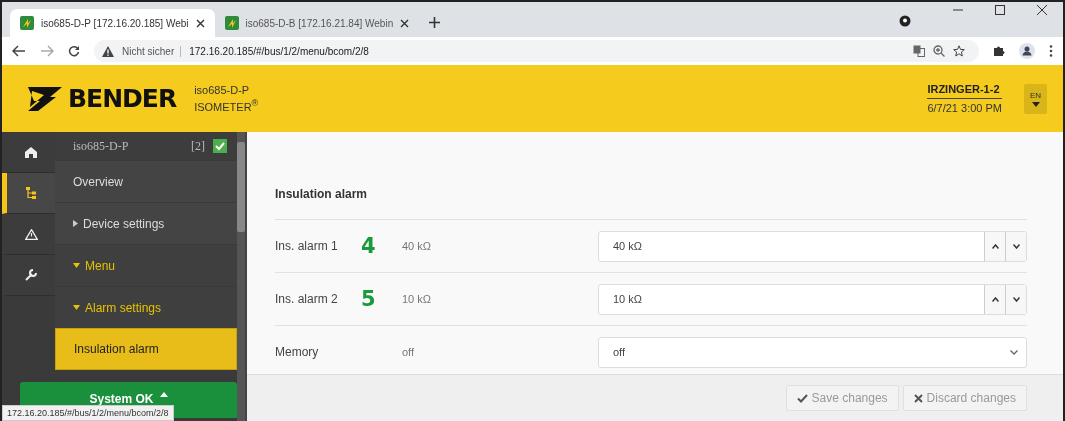  What do you see at coordinates (919, 51) in the screenshot?
I see `translate-icon` at bounding box center [919, 51].